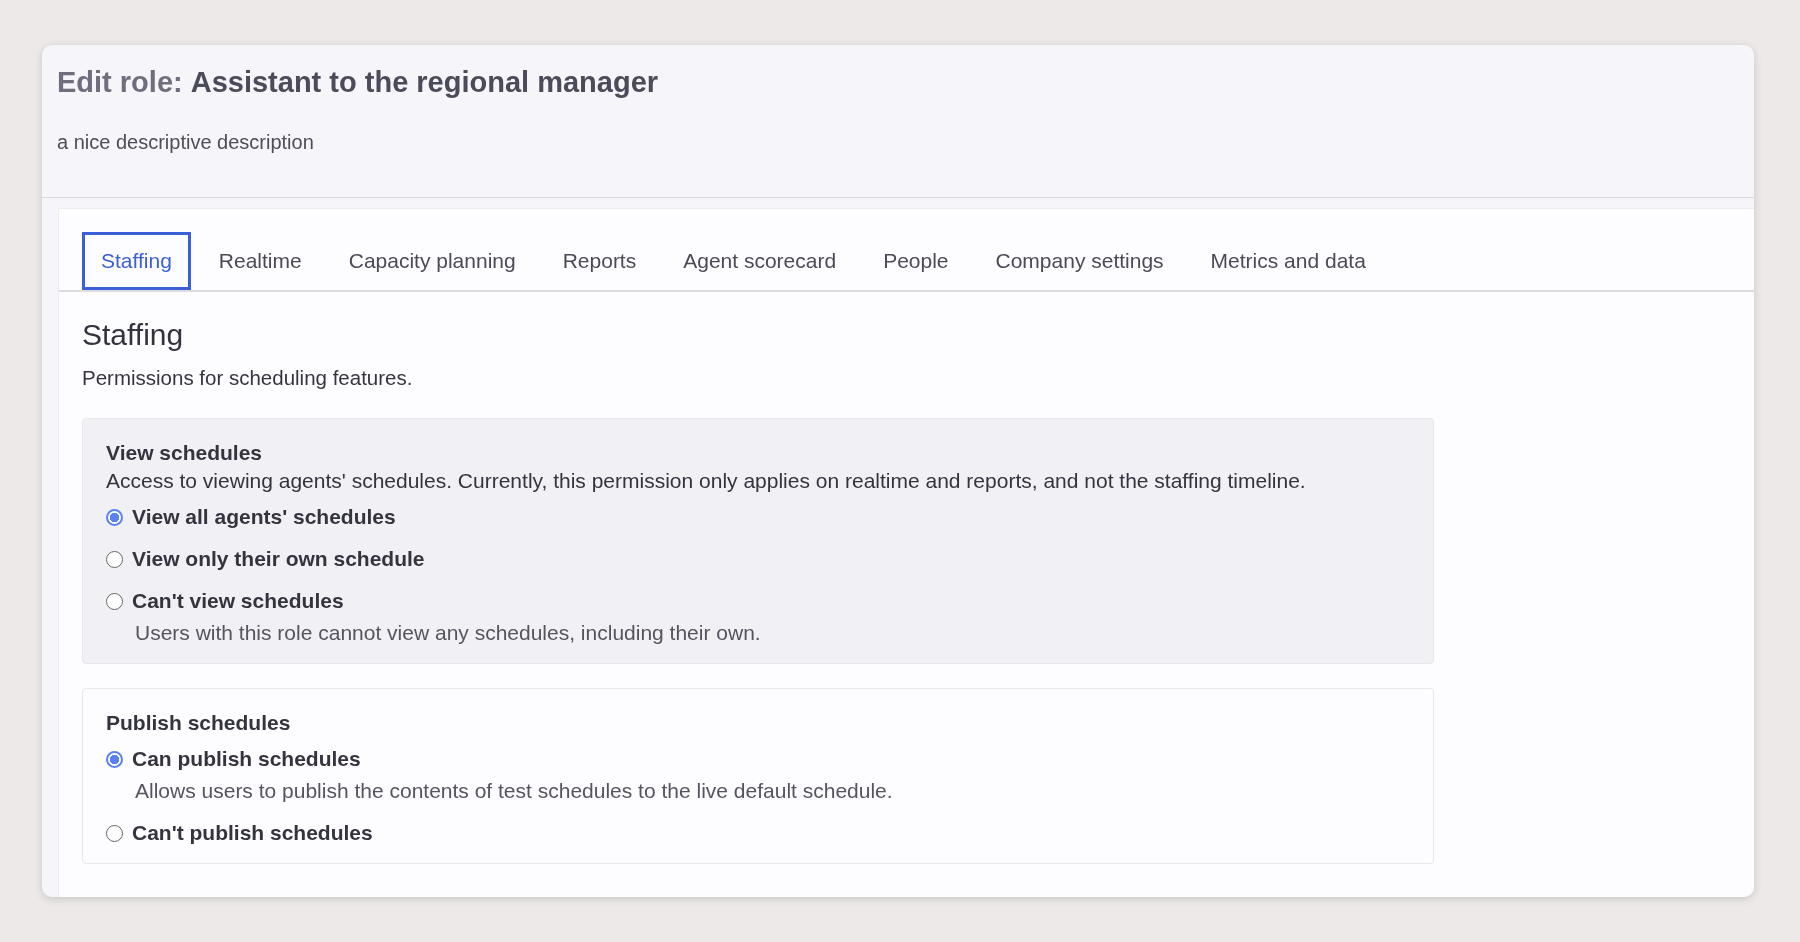  Describe the element at coordinates (264, 517) in the screenshot. I see `option-label: View all agents' schedules` at that location.